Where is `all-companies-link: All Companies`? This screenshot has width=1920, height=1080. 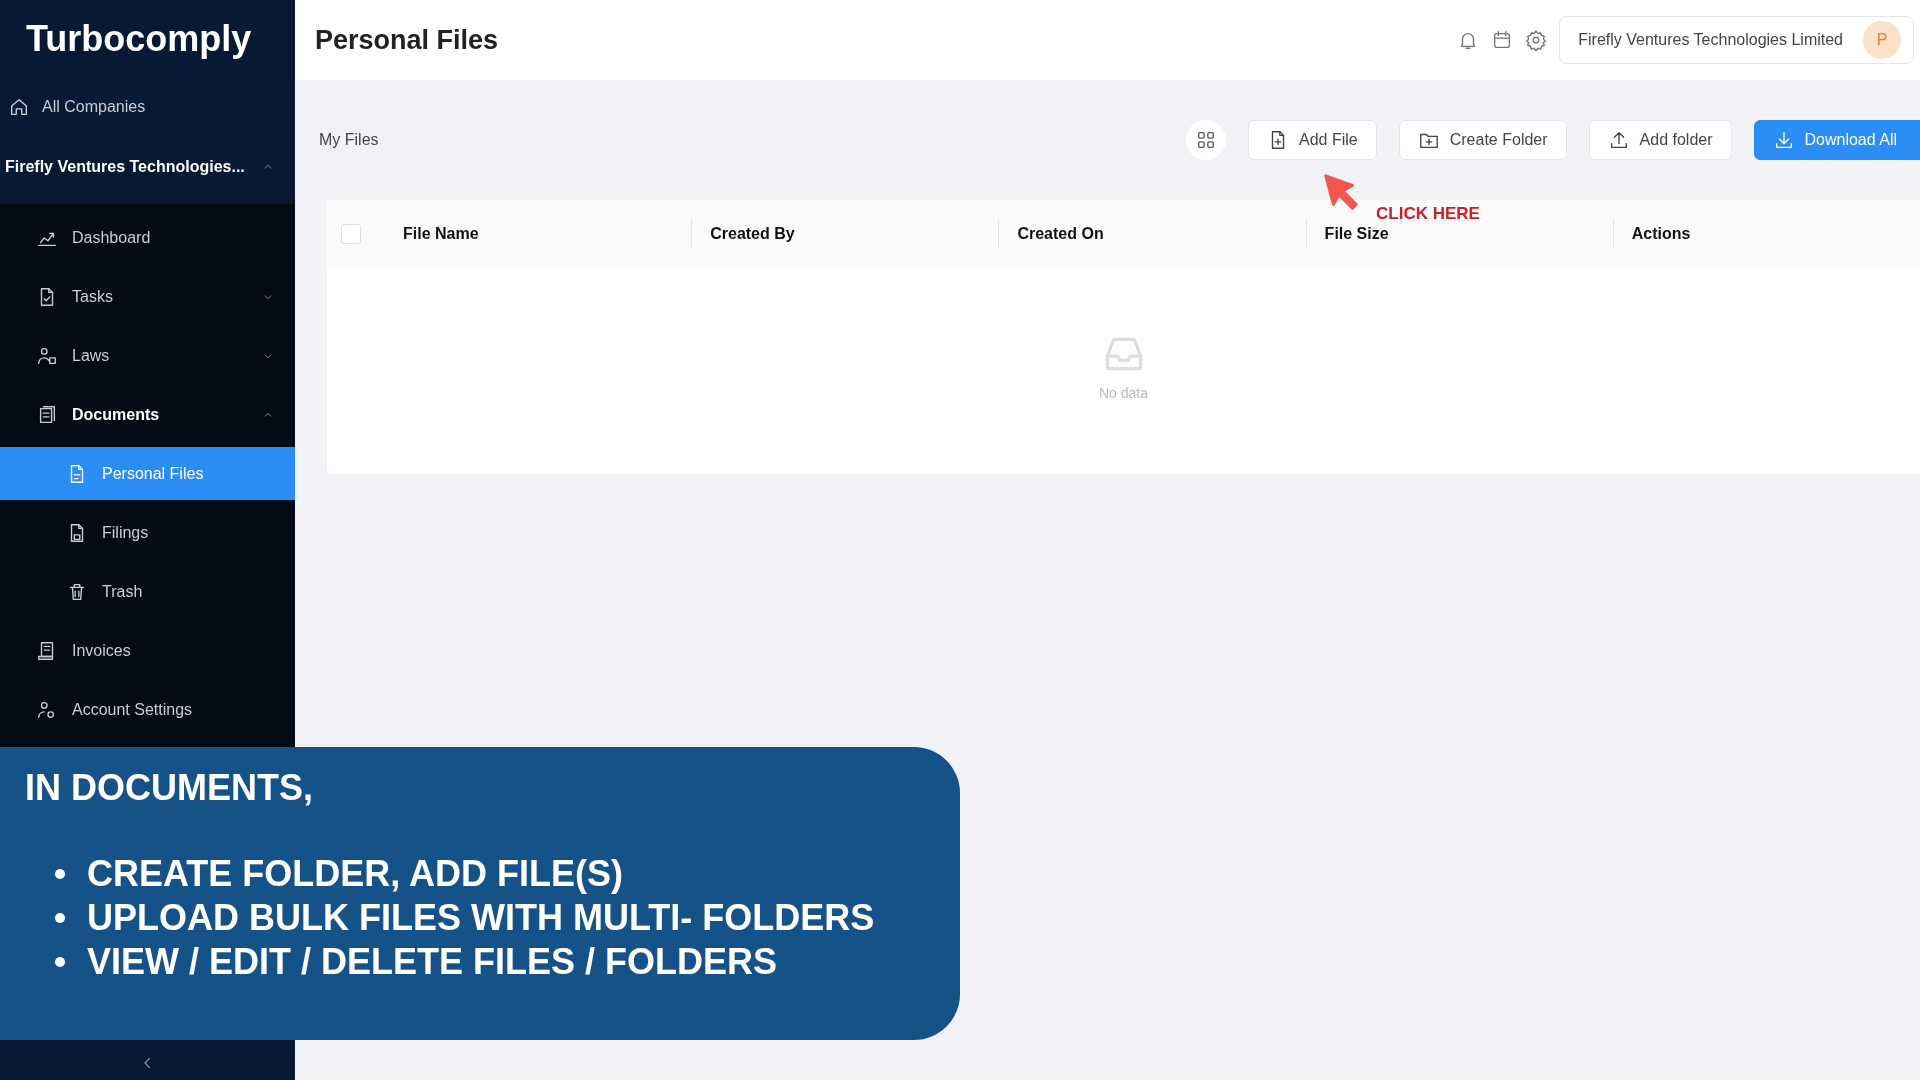 all-companies-link: All Companies is located at coordinates (147, 107).